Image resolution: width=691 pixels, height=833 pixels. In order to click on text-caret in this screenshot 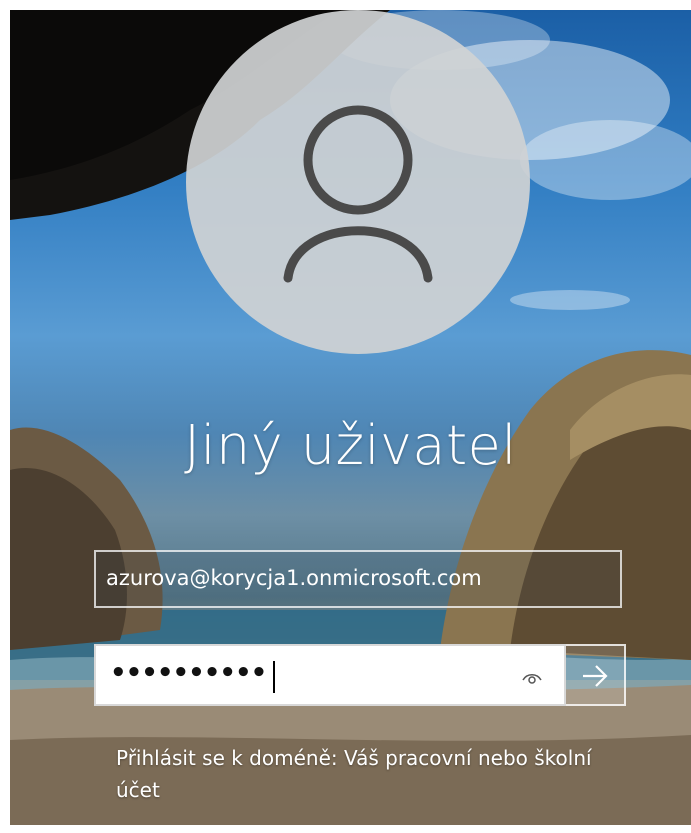, I will do `click(274, 677)`.